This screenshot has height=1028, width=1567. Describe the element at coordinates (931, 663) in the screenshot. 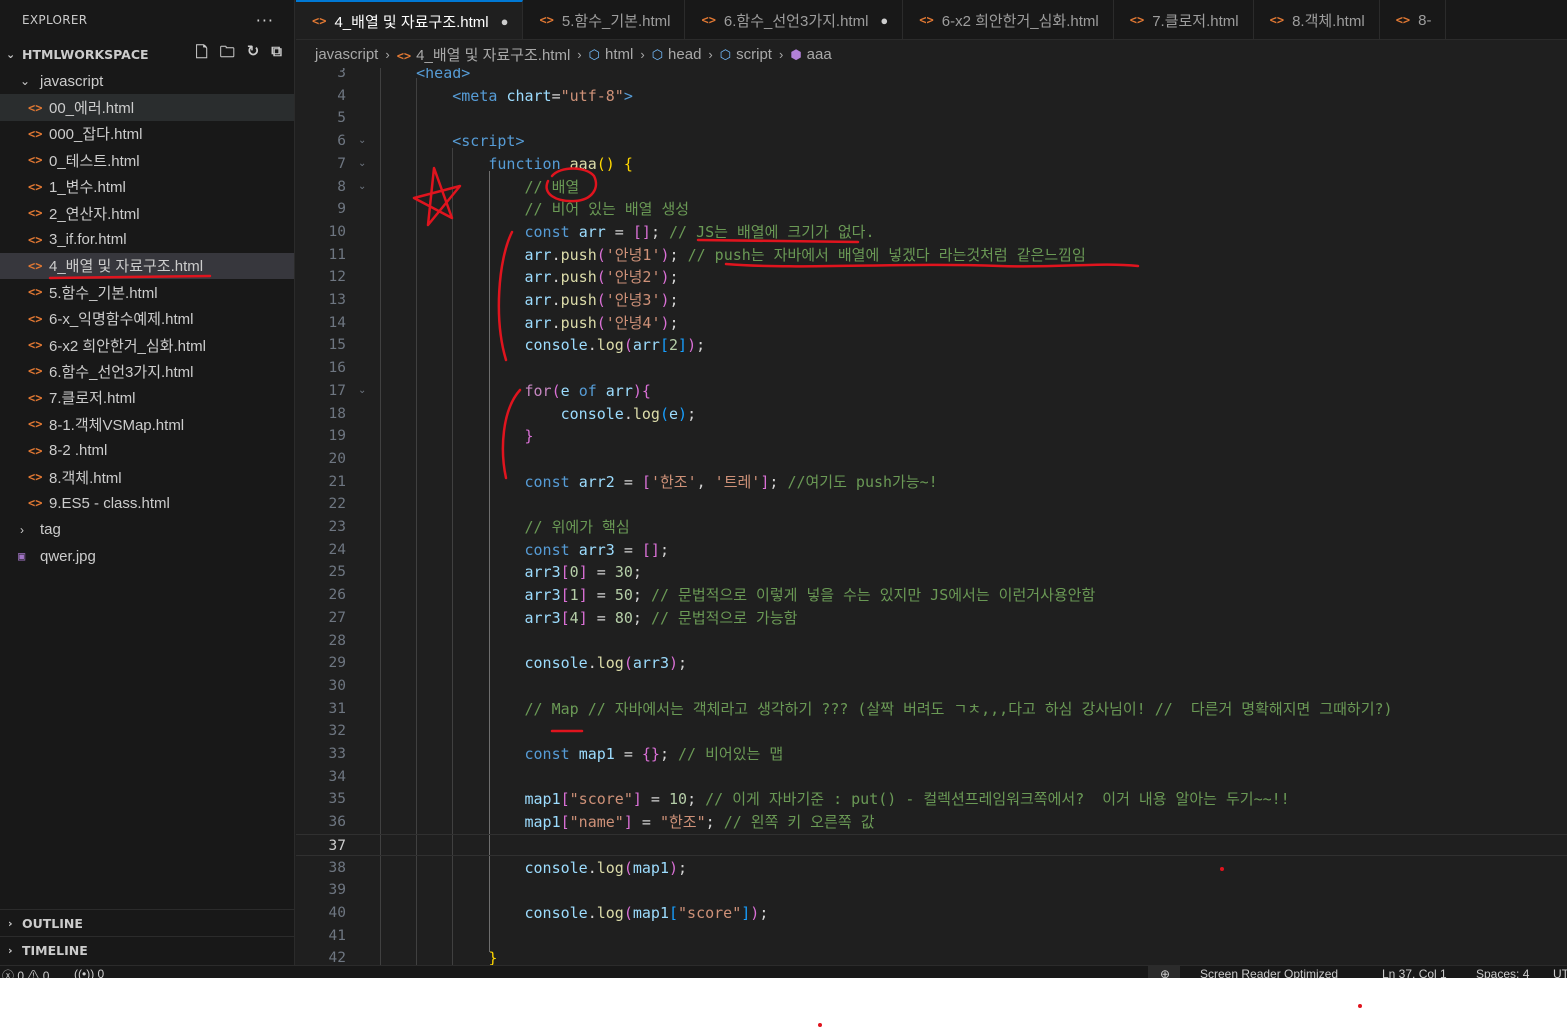

I see `code-line: 29 console.log(arr3);` at that location.